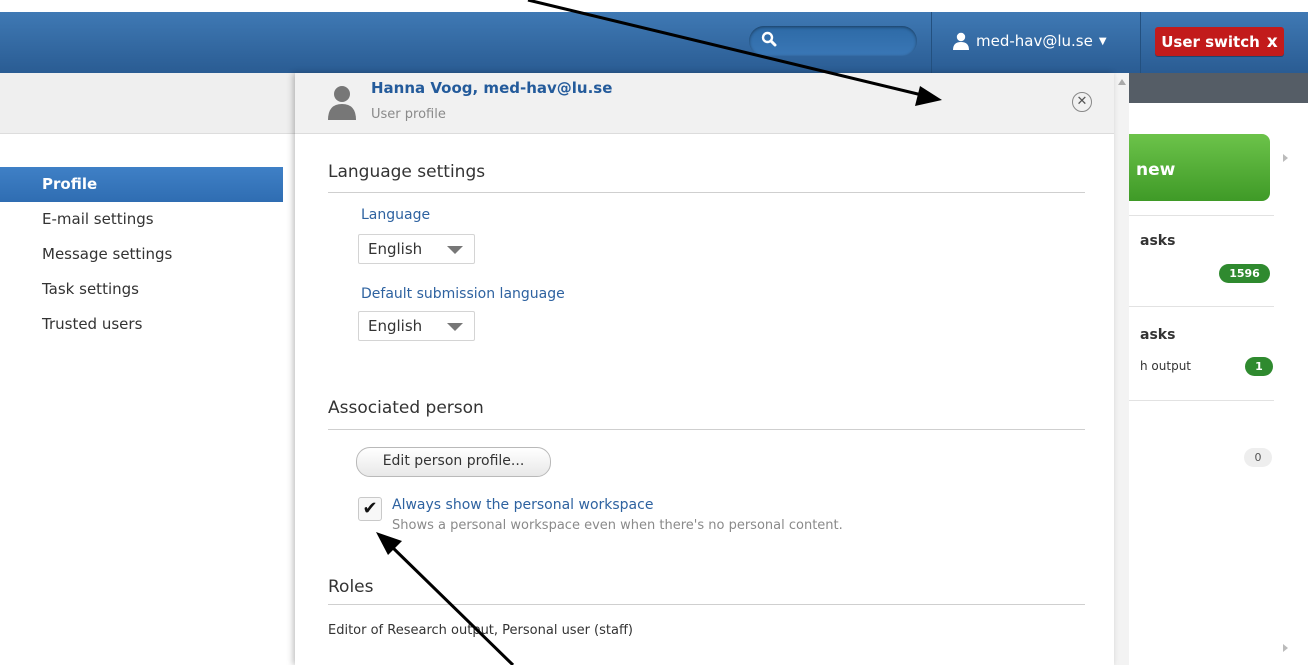 This screenshot has height=665, width=1308. I want to click on close-icon: x, so click(1272, 41).